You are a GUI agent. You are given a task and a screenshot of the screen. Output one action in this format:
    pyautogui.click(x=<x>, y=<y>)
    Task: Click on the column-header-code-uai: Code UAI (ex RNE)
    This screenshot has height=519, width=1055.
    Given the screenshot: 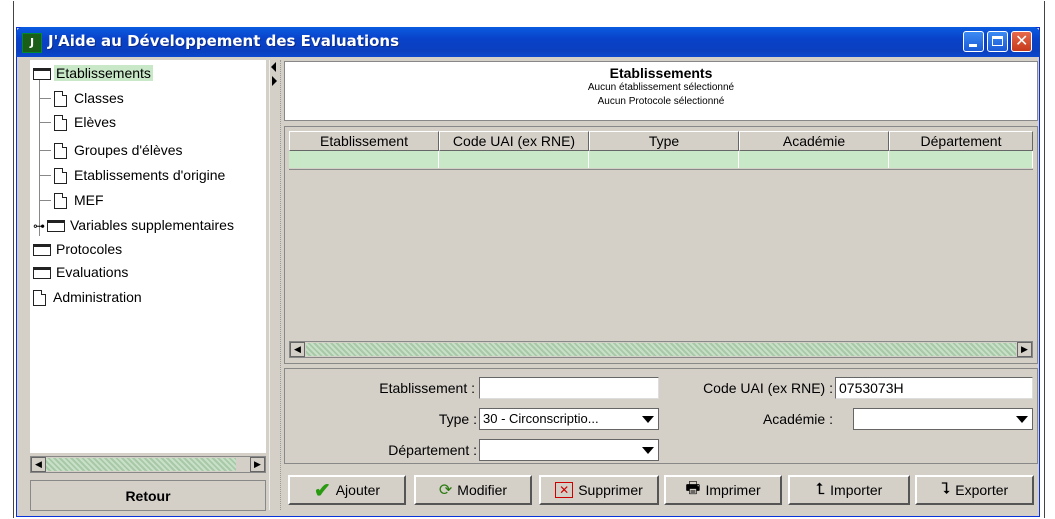 What is the action you would take?
    pyautogui.click(x=514, y=141)
    